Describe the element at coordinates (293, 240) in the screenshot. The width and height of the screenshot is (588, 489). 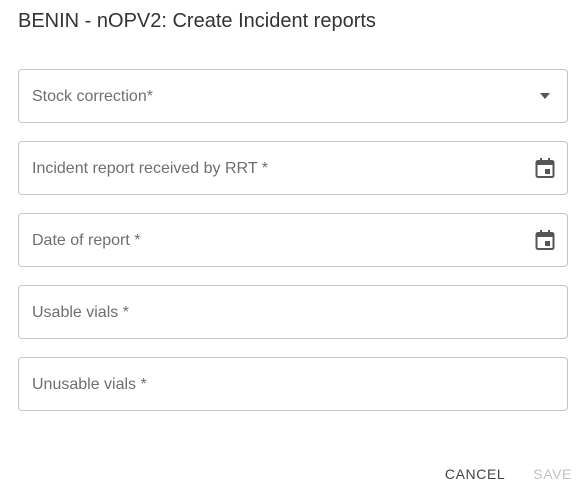
I see `date-of-report-field: Date of report *` at that location.